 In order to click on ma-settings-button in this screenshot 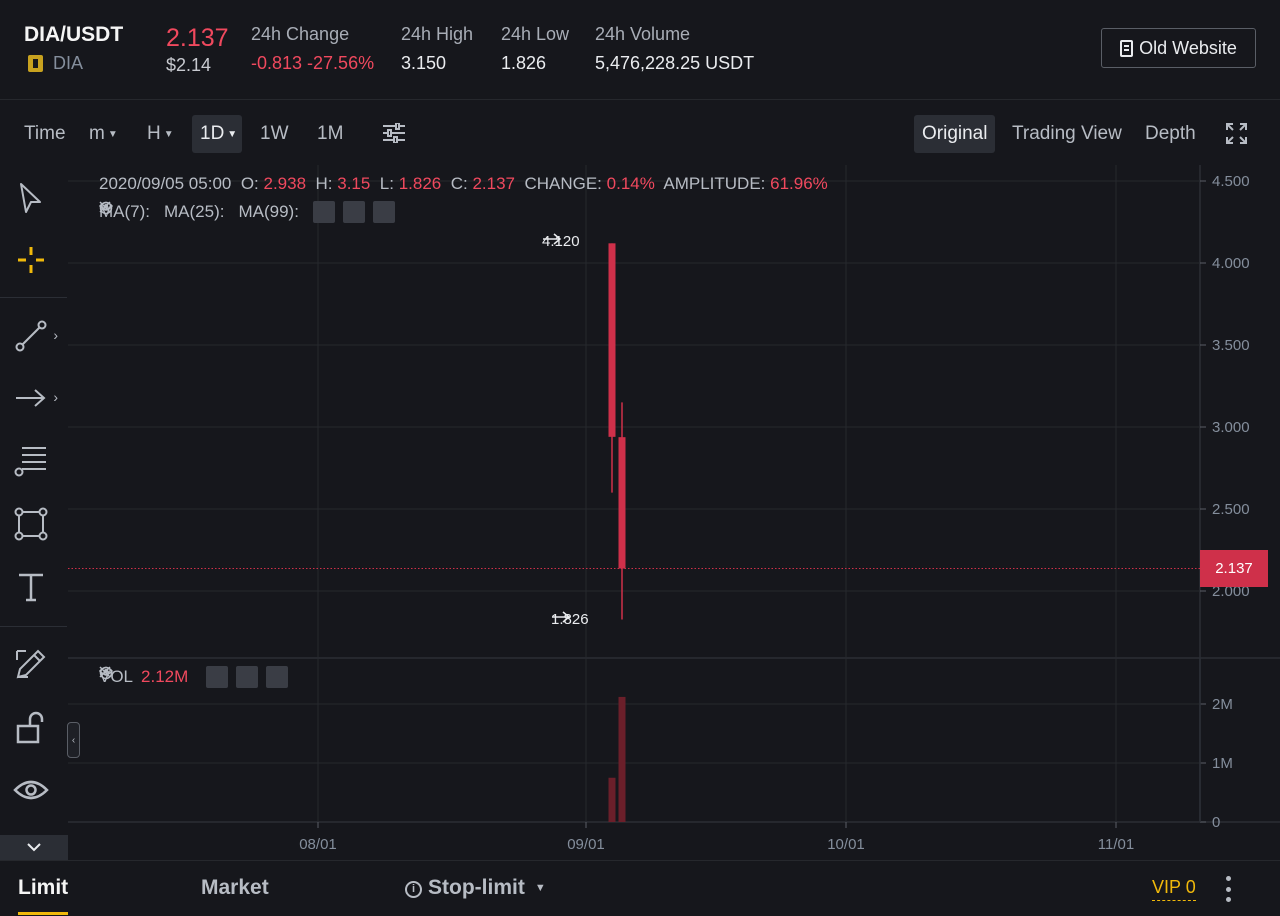, I will do `click(232, 212)`.